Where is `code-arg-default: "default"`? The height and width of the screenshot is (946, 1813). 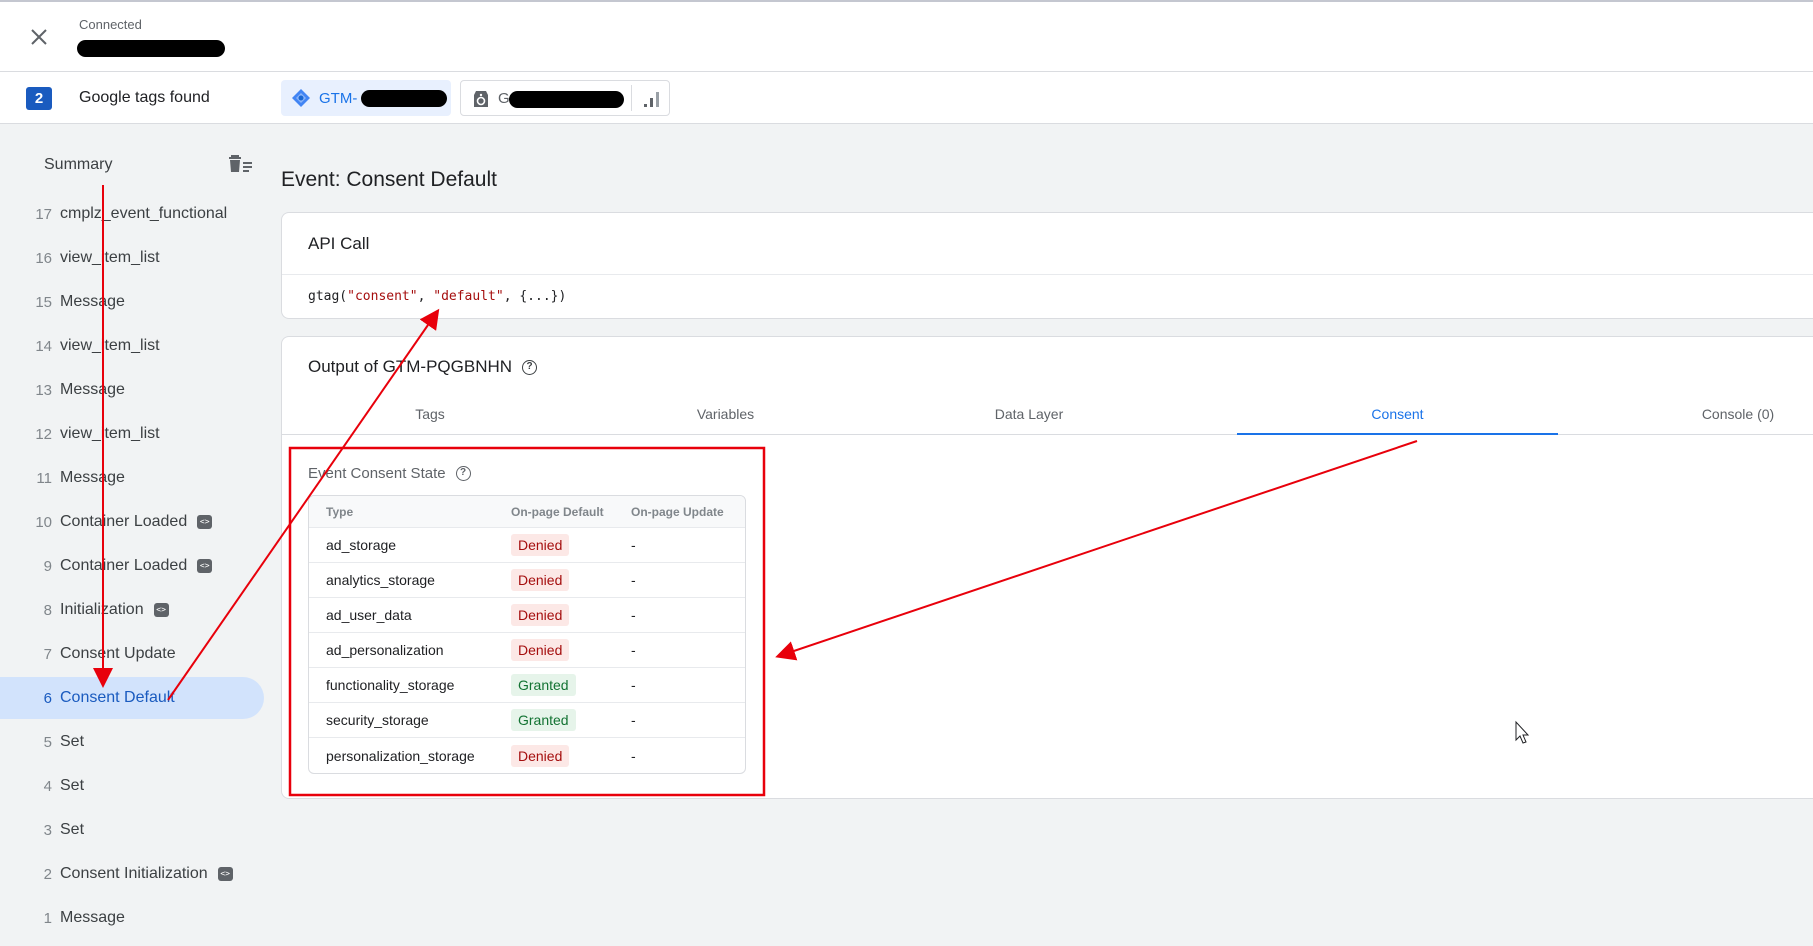
code-arg-default: "default" is located at coordinates (468, 296).